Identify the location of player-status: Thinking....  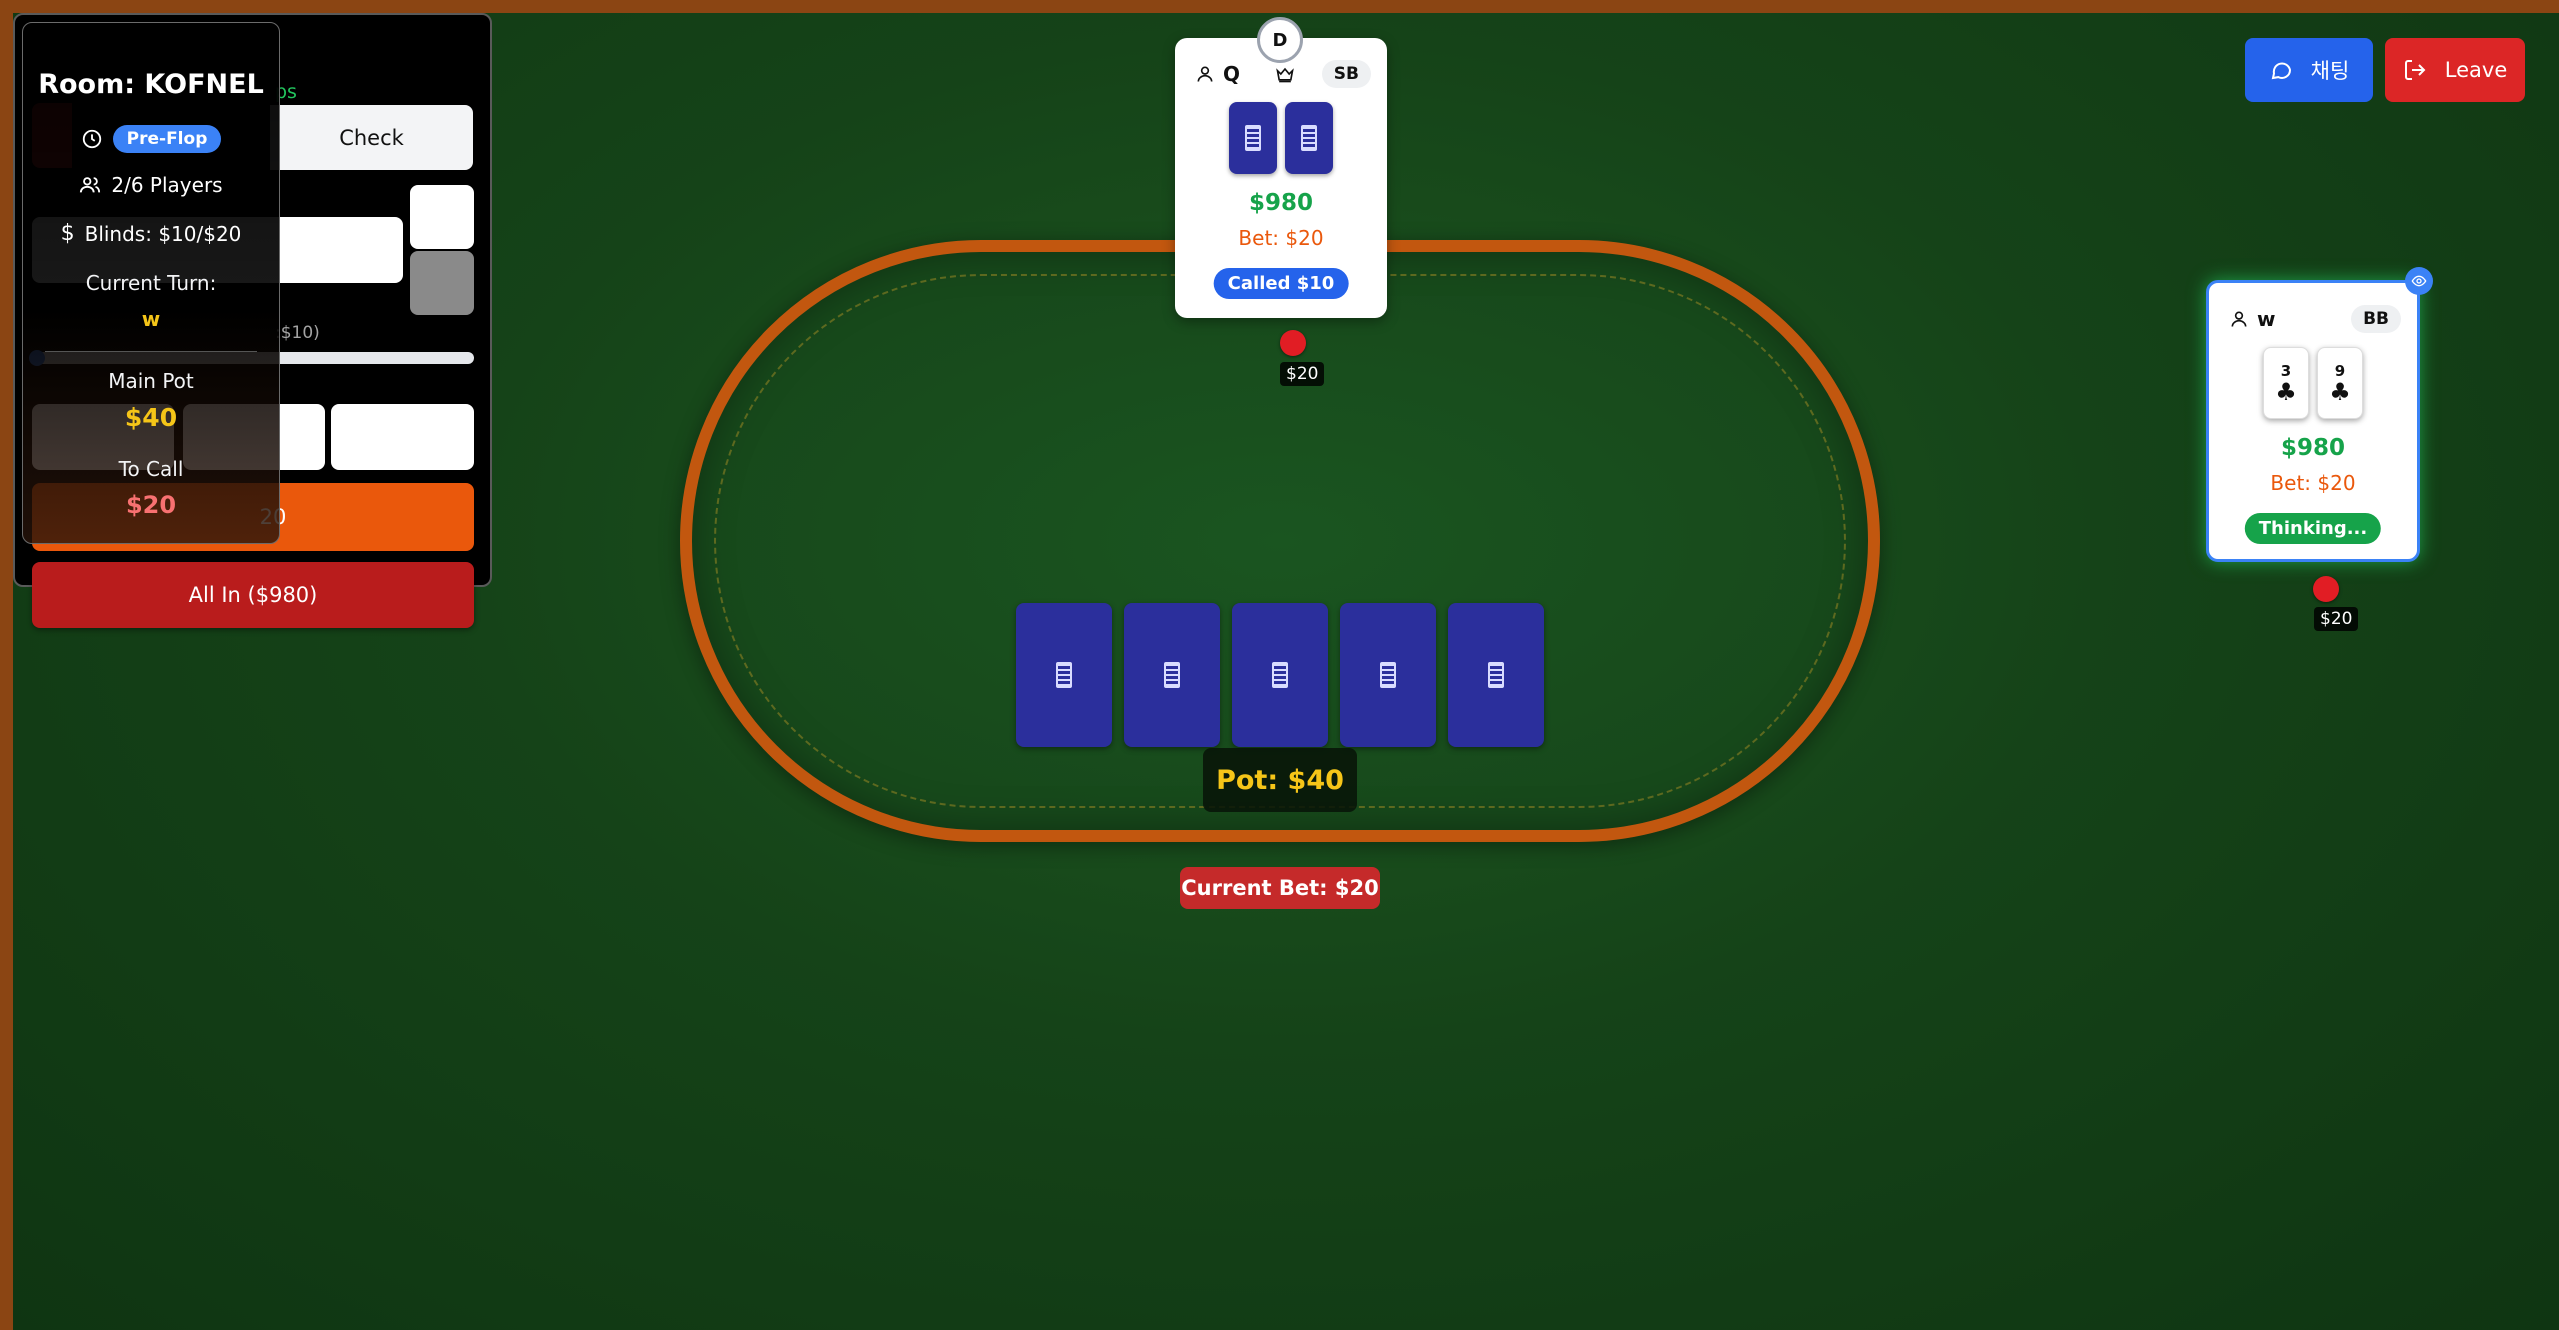
(2313, 528).